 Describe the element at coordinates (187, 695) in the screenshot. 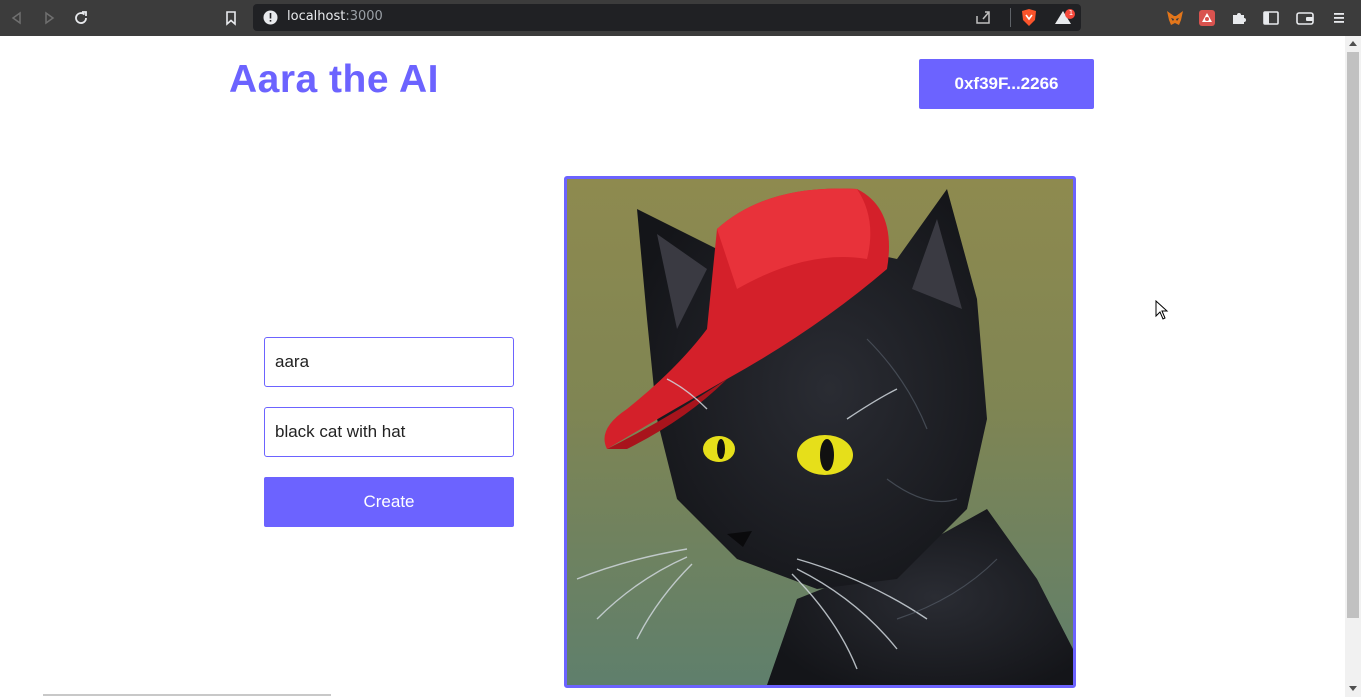

I see `loading-bar` at that location.